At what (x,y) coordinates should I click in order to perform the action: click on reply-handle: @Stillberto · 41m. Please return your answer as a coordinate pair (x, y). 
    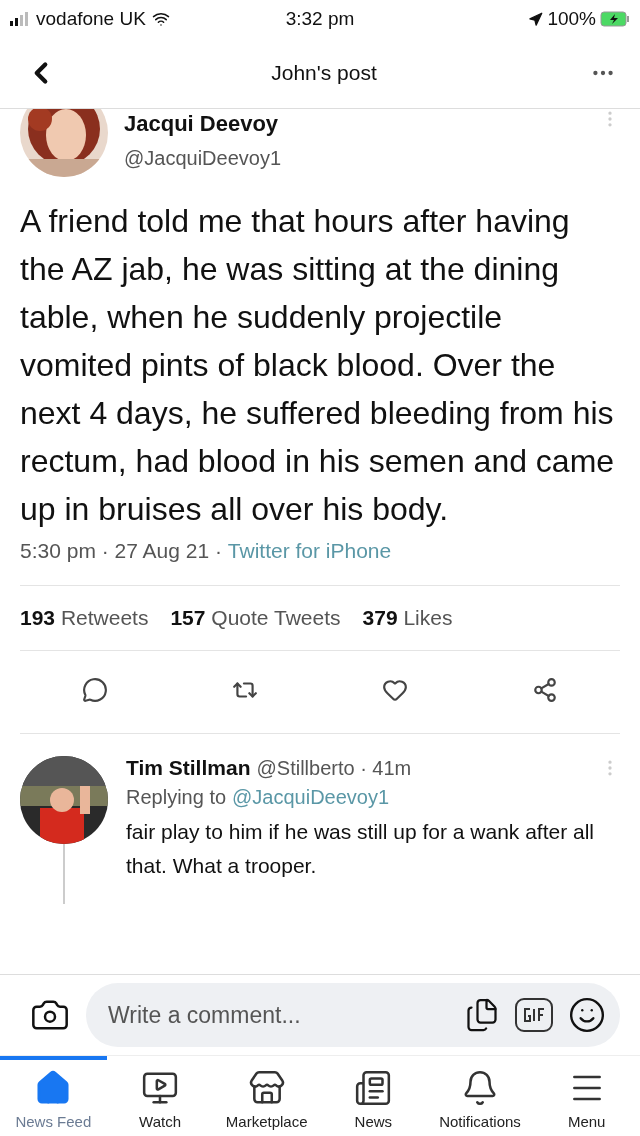
    Looking at the image, I should click on (334, 768).